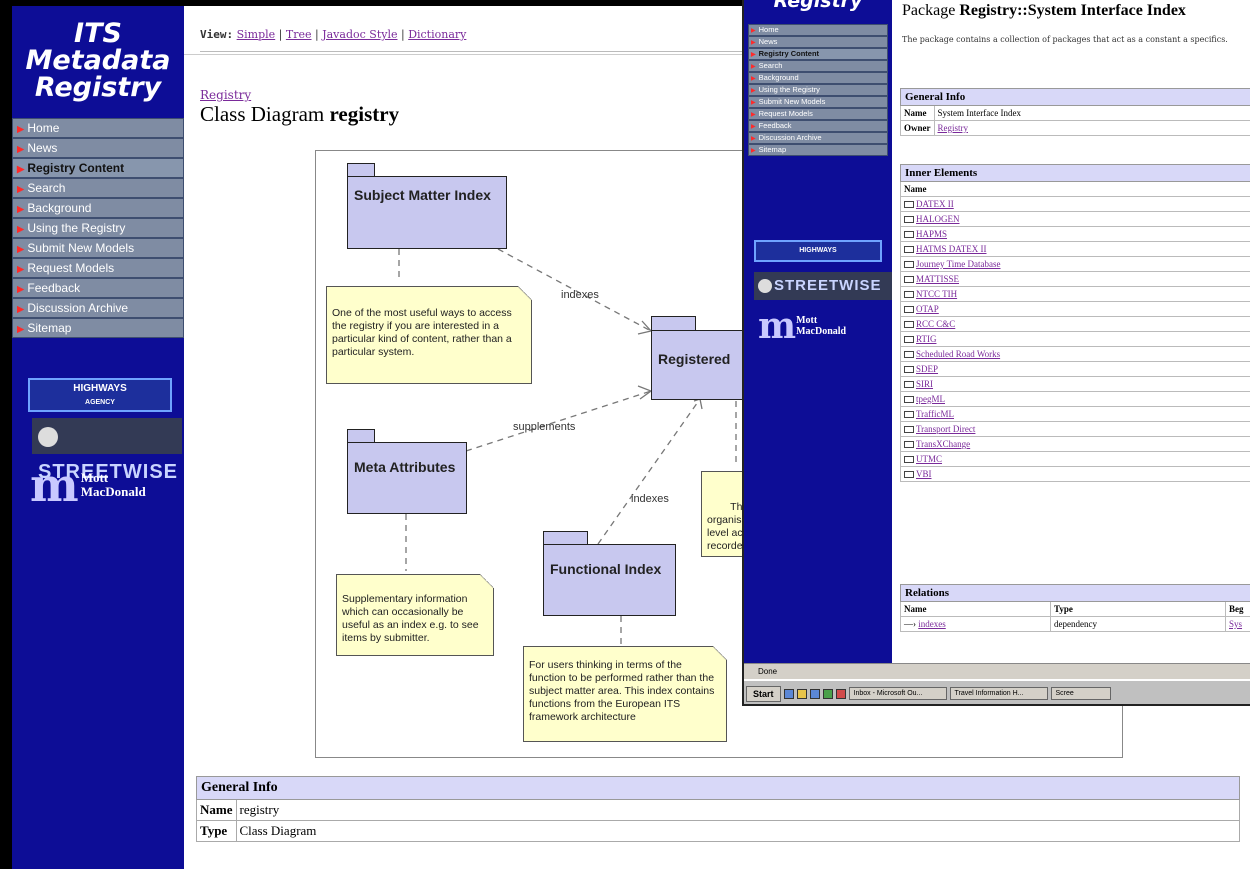 Image resolution: width=1250 pixels, height=869 pixels. I want to click on sidebar-item-label: Sitemap, so click(49, 328).